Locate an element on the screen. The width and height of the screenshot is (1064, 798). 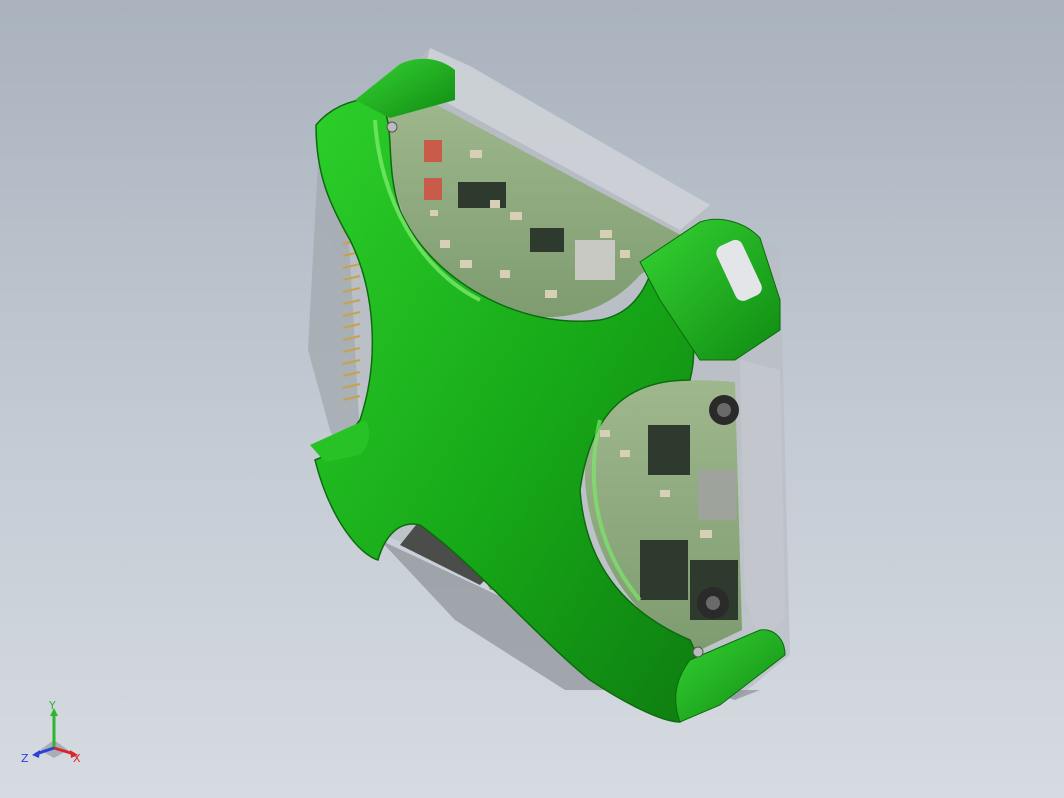
x-axis-label: X is located at coordinates (77, 758).